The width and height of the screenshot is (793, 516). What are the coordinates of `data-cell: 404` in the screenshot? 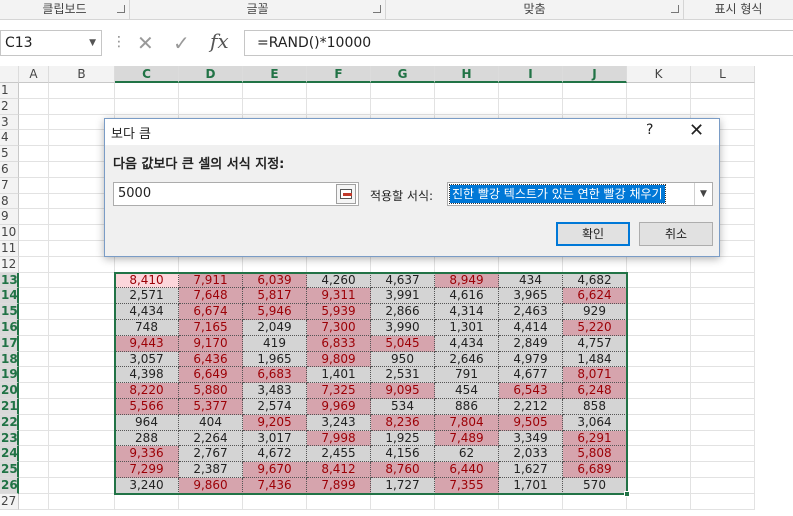 It's located at (211, 422).